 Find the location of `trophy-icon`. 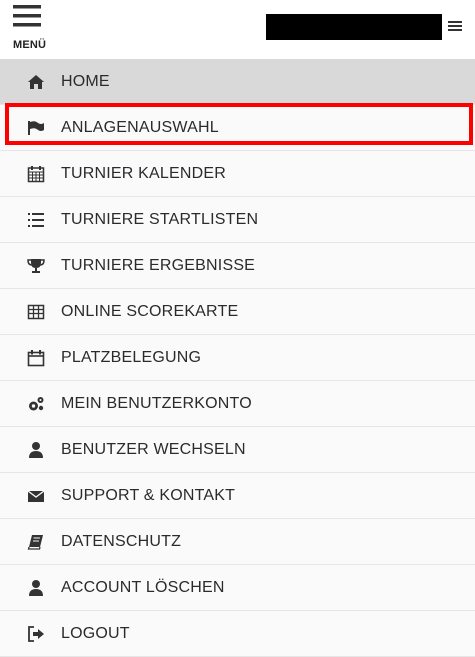

trophy-icon is located at coordinates (36, 266).